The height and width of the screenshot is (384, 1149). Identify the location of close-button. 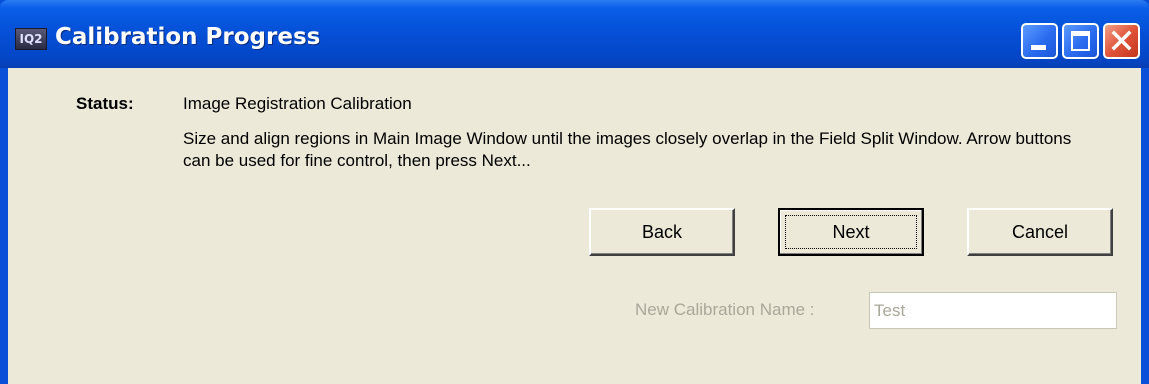
(1121, 41).